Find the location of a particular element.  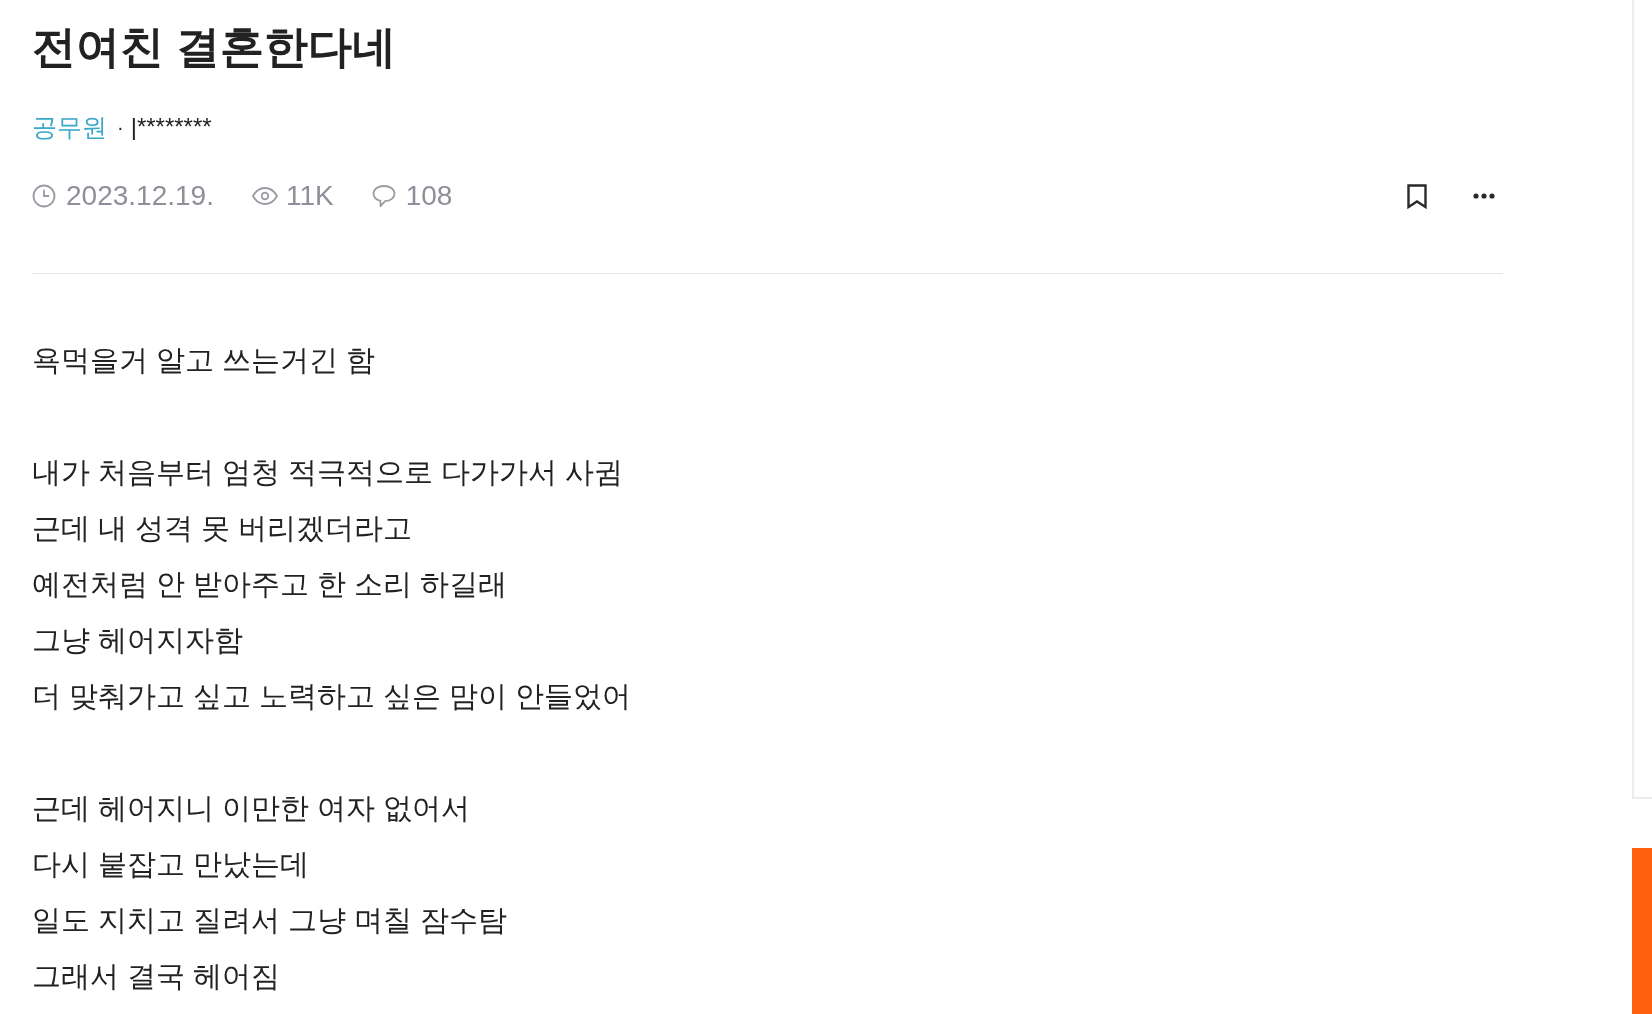

body-text-line: 일도 지치고 질려서 그냥 며칠 잠수탐 is located at coordinates (270, 920).